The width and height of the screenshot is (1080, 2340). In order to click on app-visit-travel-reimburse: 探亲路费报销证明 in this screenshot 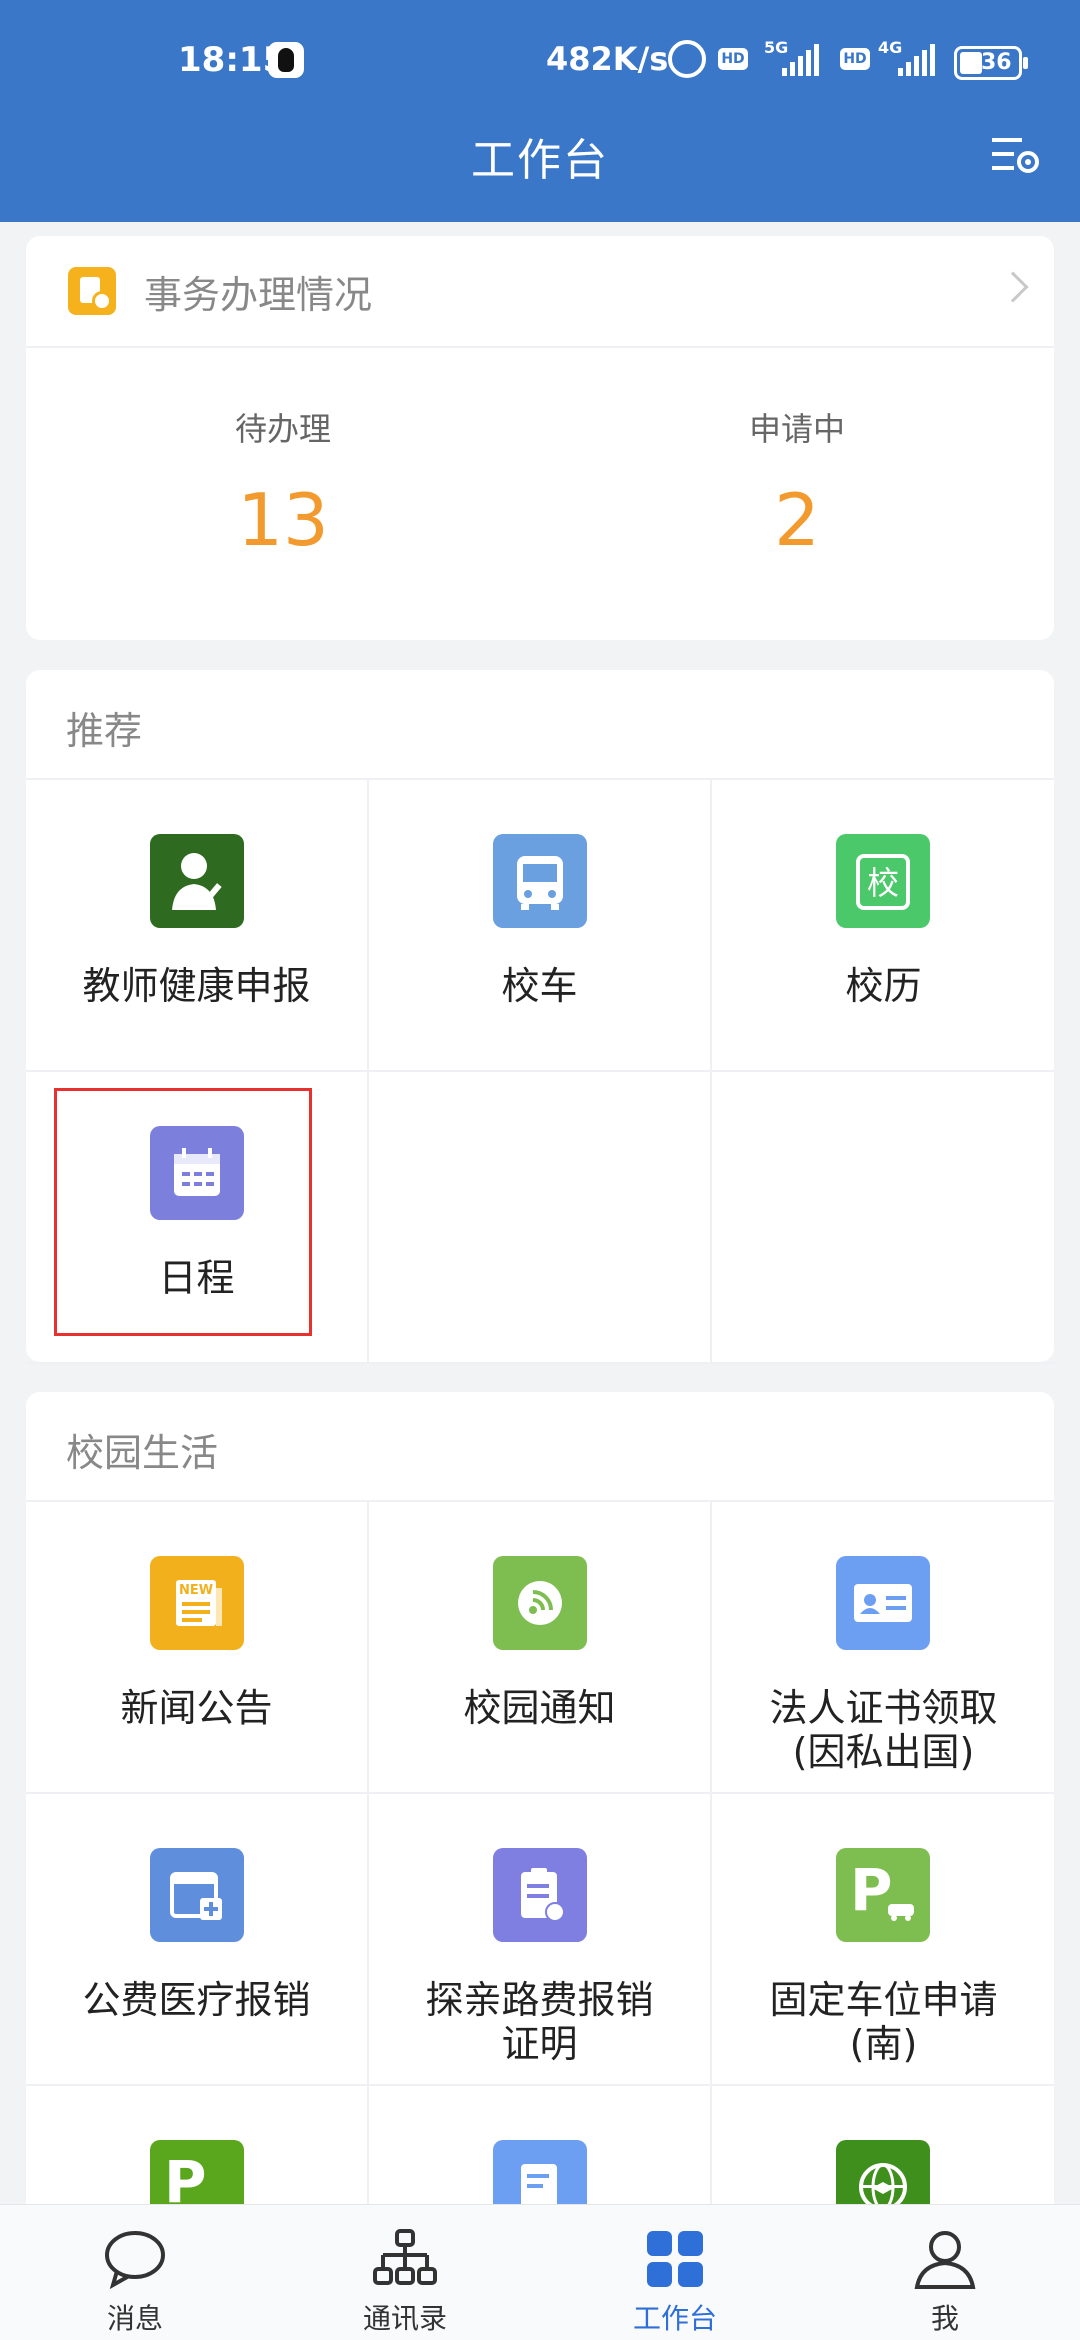, I will do `click(540, 1940)`.